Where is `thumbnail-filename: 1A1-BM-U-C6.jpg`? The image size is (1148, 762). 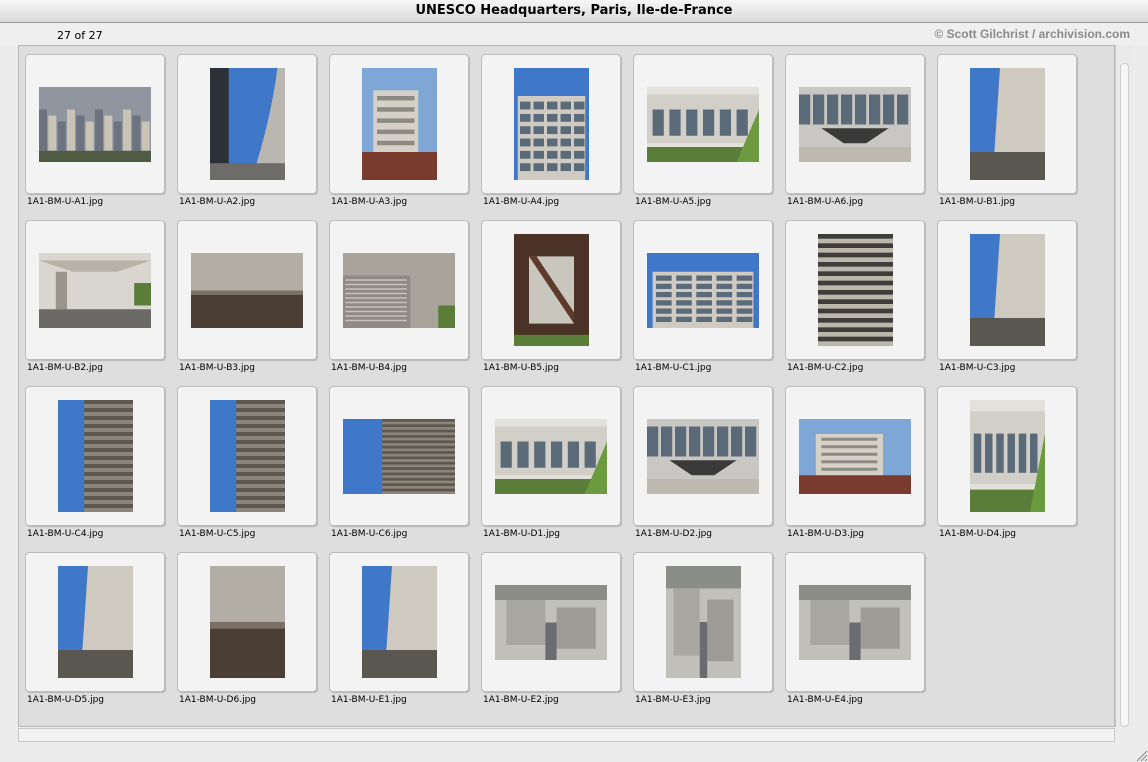
thumbnail-filename: 1A1-BM-U-C6.jpg is located at coordinates (369, 534).